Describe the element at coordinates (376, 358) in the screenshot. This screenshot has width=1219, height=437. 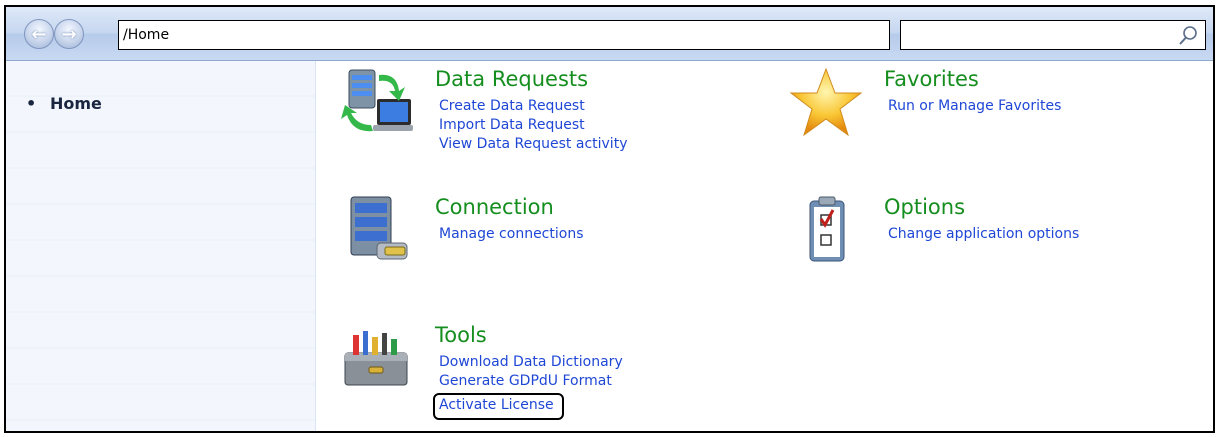
I see `toolbox-icon` at that location.